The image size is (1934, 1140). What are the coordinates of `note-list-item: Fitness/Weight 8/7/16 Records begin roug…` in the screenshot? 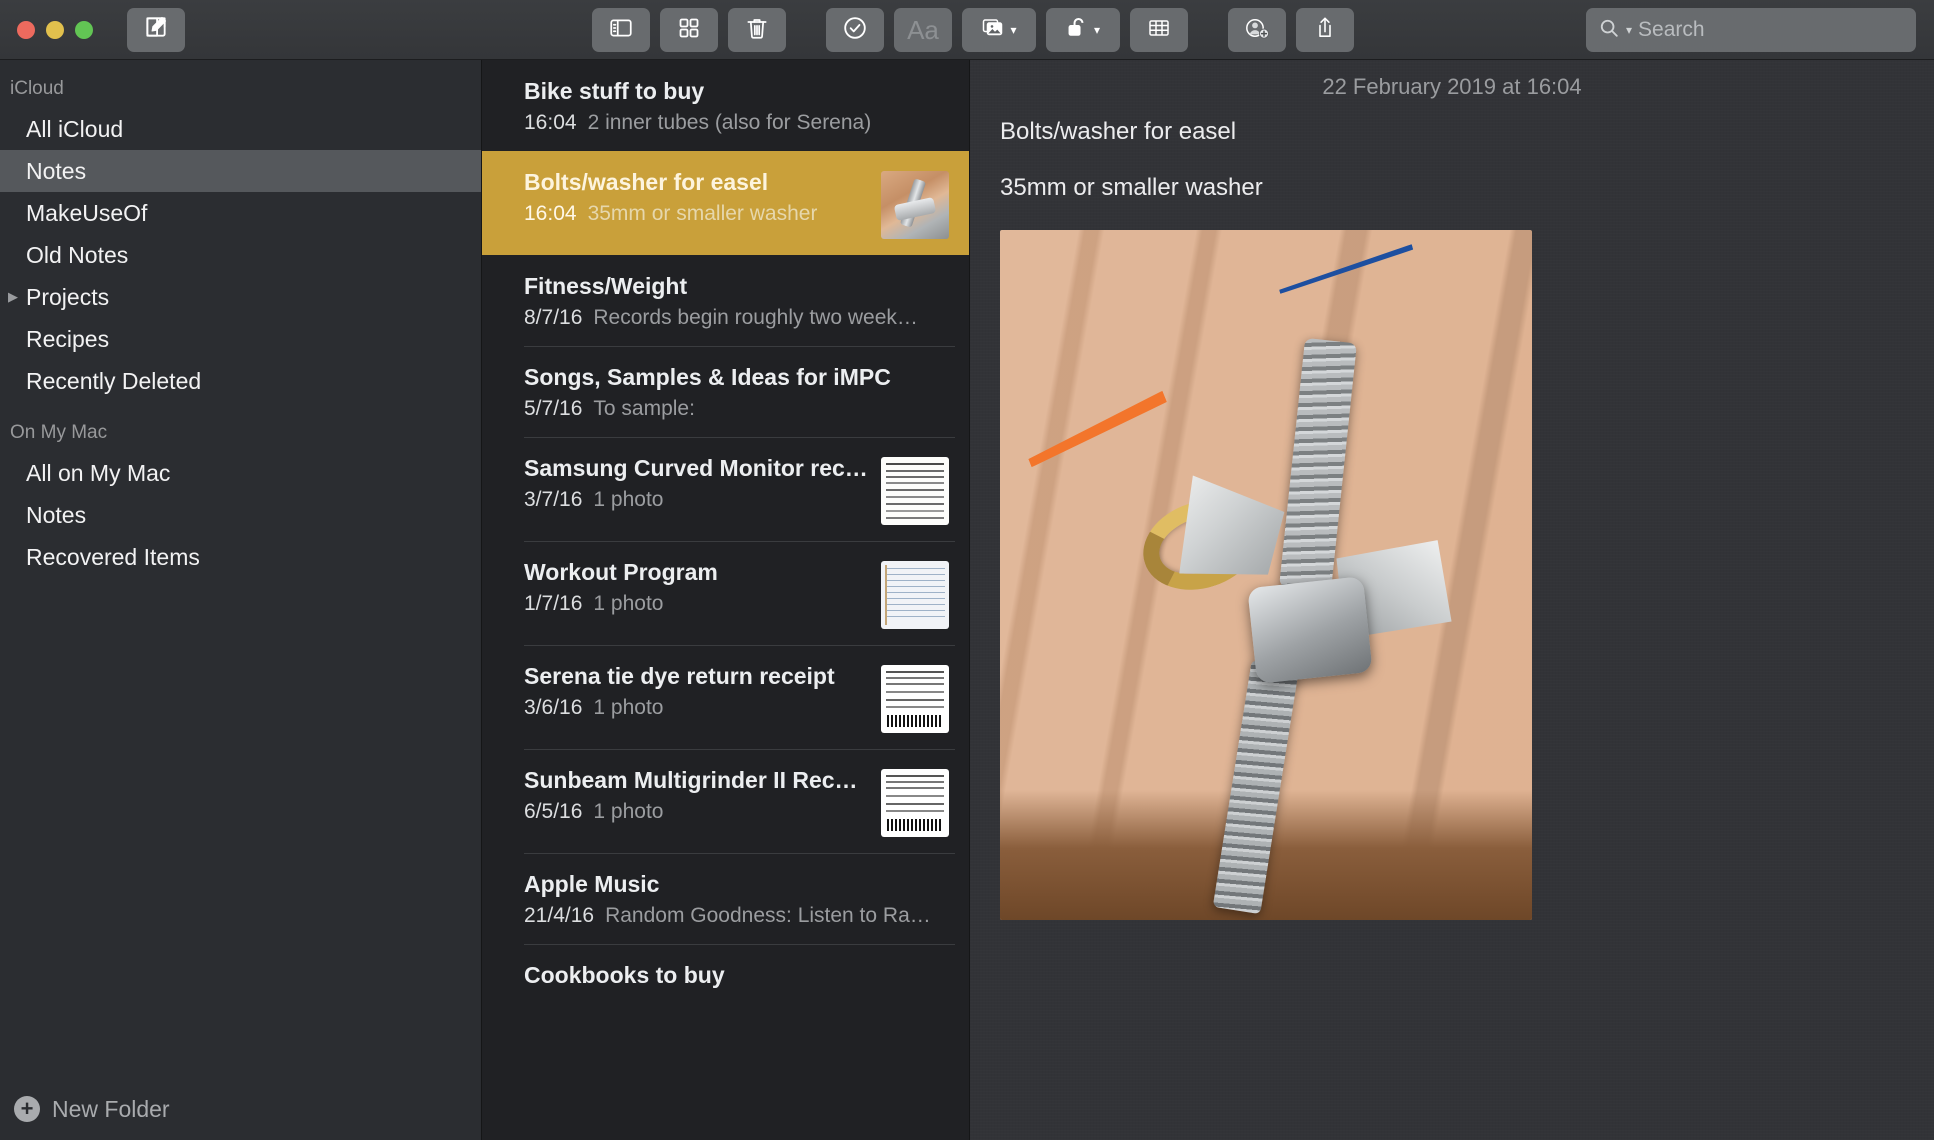 It's located at (725, 300).